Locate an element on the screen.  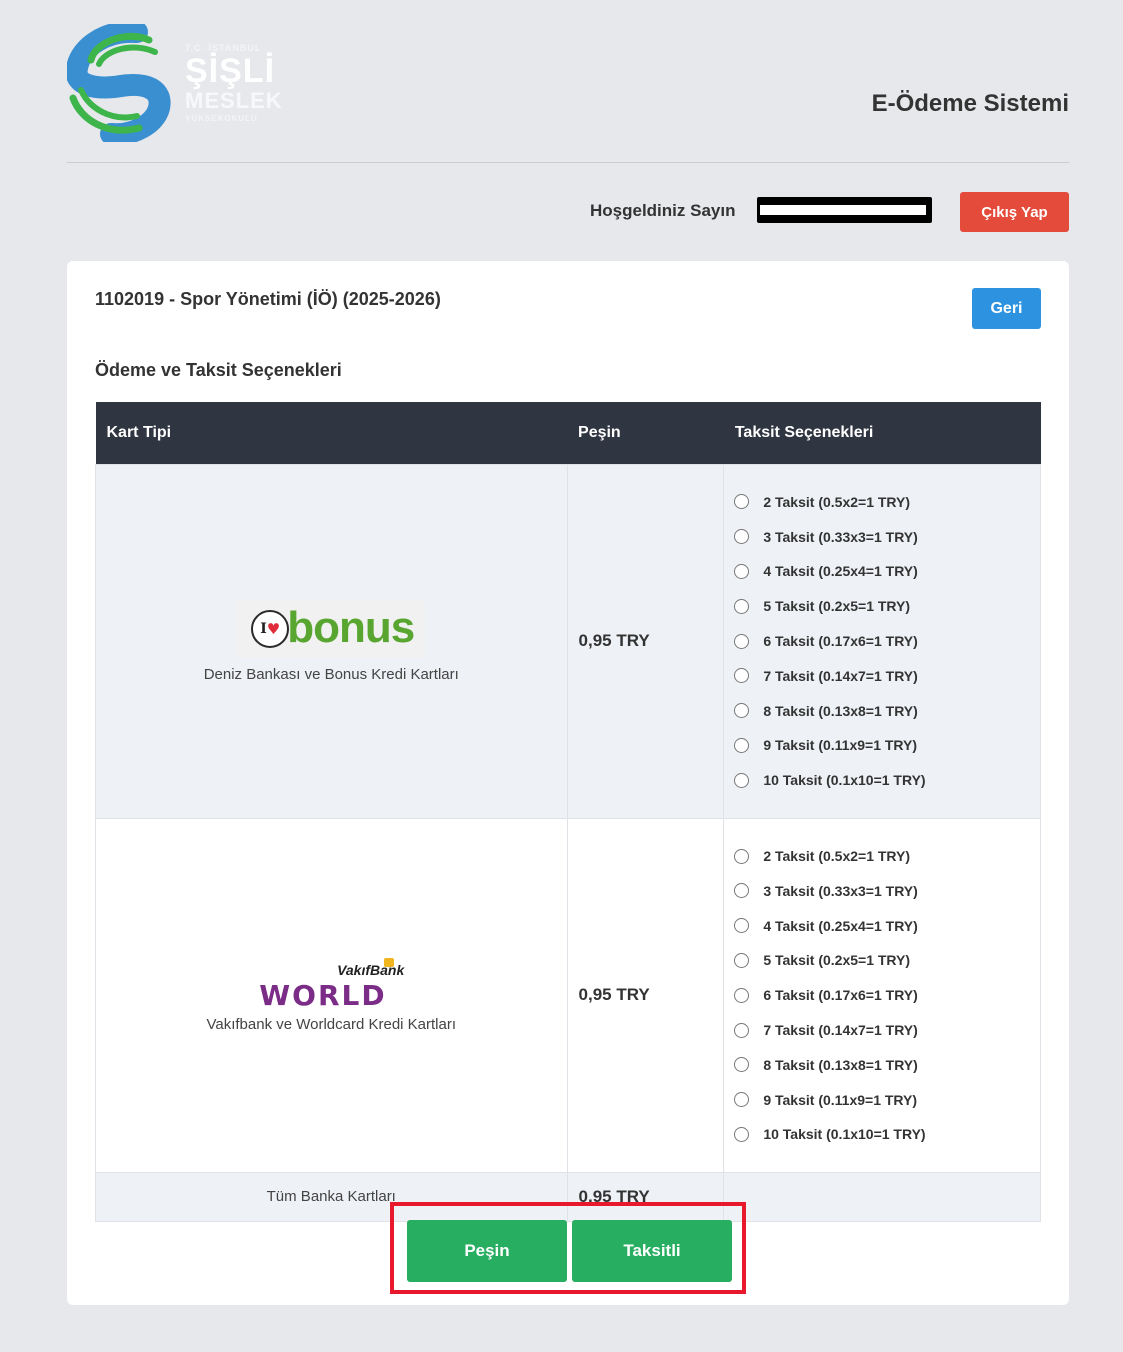
card-label: Vakıfbank ve Worldcard Kredi Kartları is located at coordinates (331, 1024).